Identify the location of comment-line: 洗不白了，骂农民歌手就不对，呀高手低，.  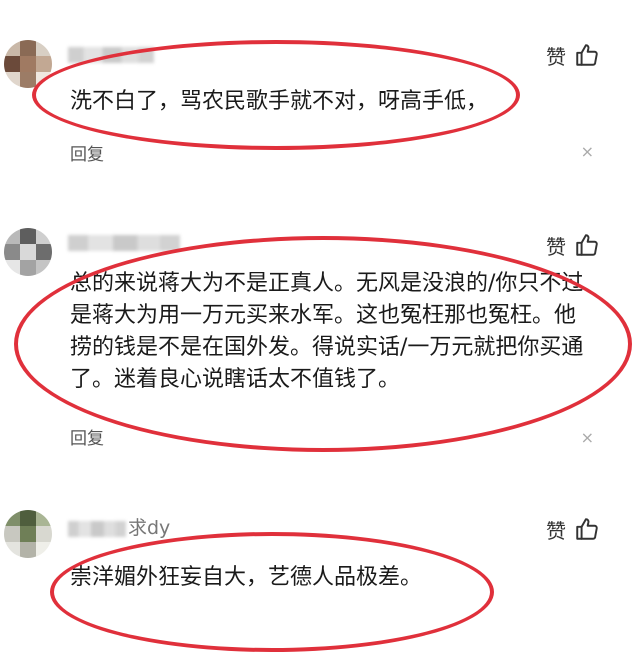
(279, 101).